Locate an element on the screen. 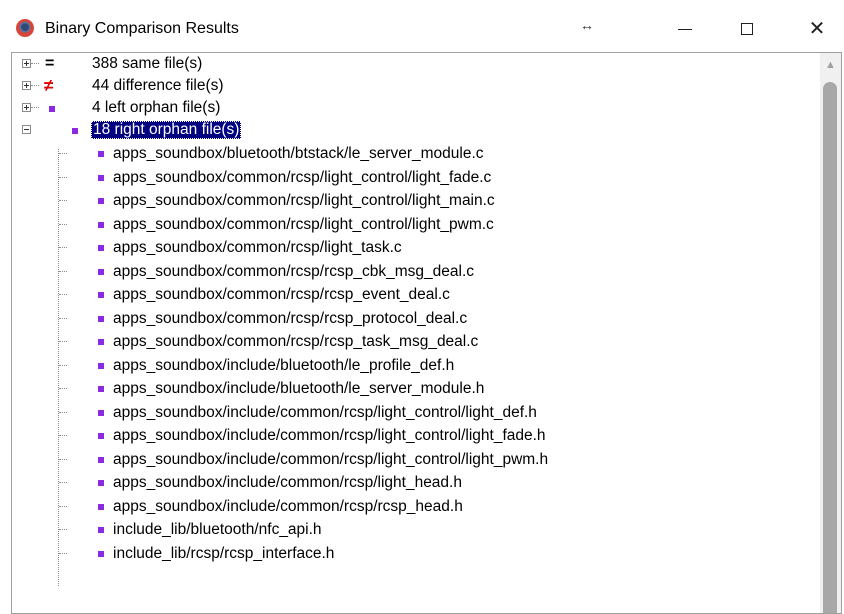 The image size is (844, 614). vertical-scrollbar: ▲ is located at coordinates (830, 333).